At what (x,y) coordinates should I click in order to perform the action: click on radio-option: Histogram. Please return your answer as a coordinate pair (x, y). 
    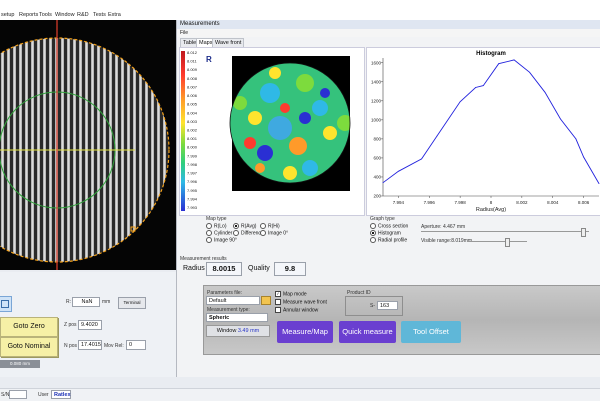
    Looking at the image, I should click on (385, 233).